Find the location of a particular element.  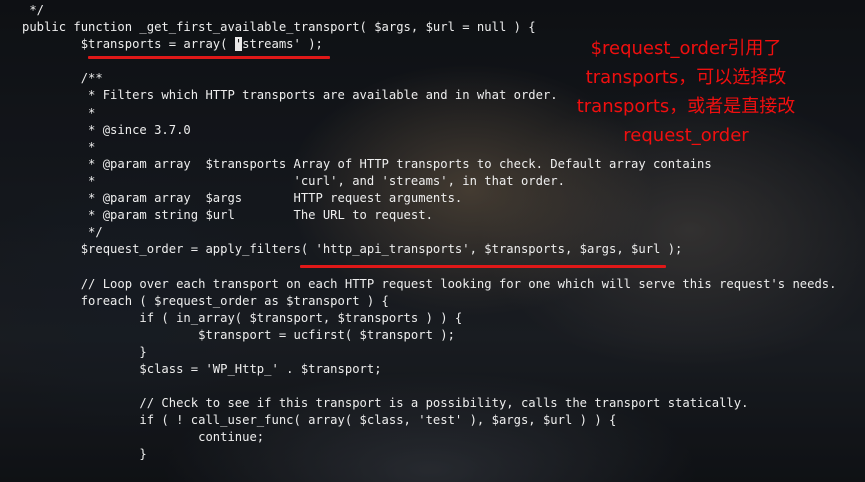

code-line-text: $transports = array( is located at coordinates (117, 44).